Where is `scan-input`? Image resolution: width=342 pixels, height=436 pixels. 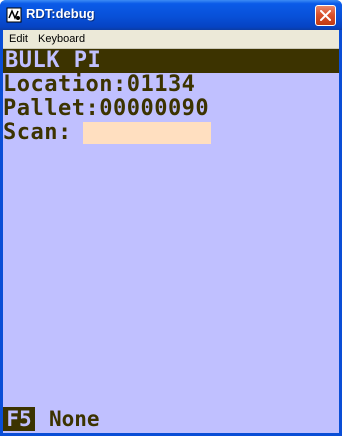 scan-input is located at coordinates (147, 133).